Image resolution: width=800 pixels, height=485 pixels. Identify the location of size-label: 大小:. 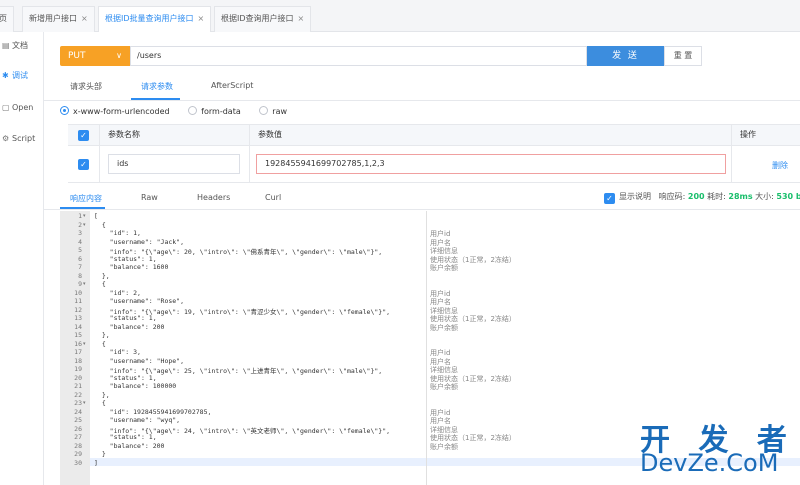
(764, 196).